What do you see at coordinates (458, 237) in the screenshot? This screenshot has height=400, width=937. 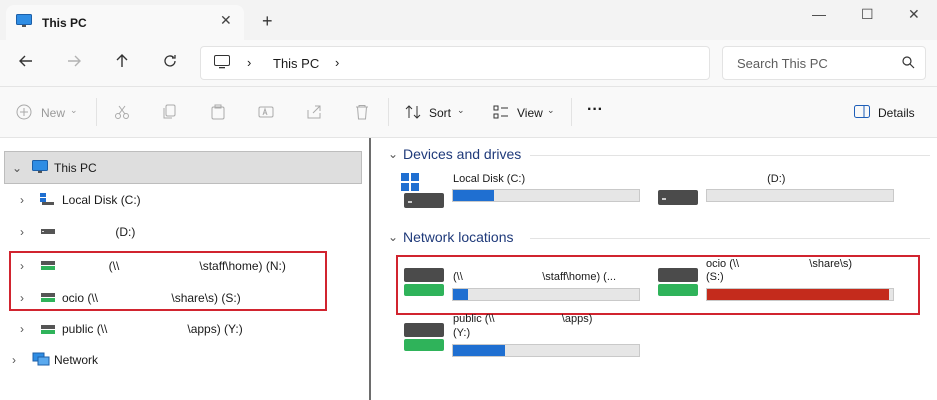 I see `section-header-network: Network locations` at bounding box center [458, 237].